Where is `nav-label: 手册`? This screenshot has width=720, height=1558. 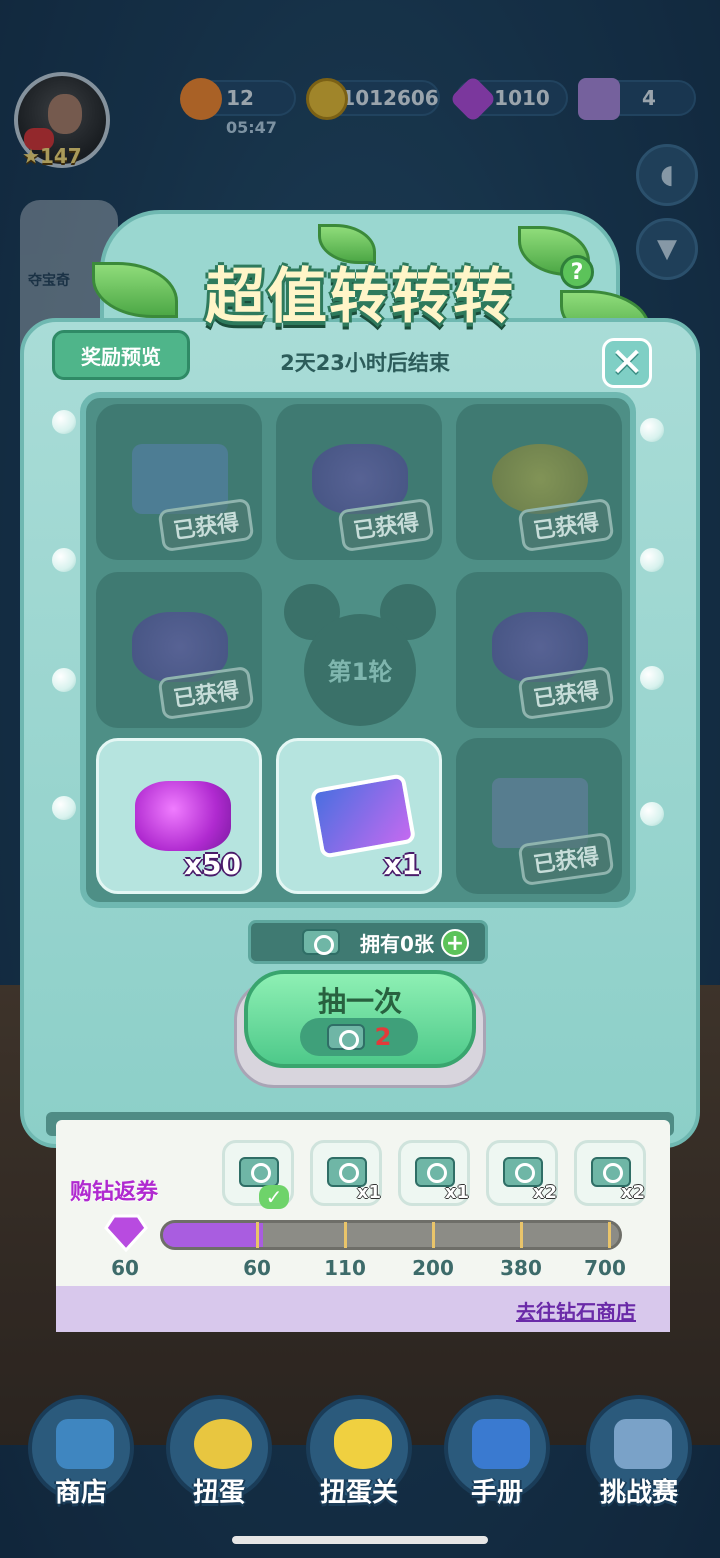
nav-label: 手册 is located at coordinates (496, 1493).